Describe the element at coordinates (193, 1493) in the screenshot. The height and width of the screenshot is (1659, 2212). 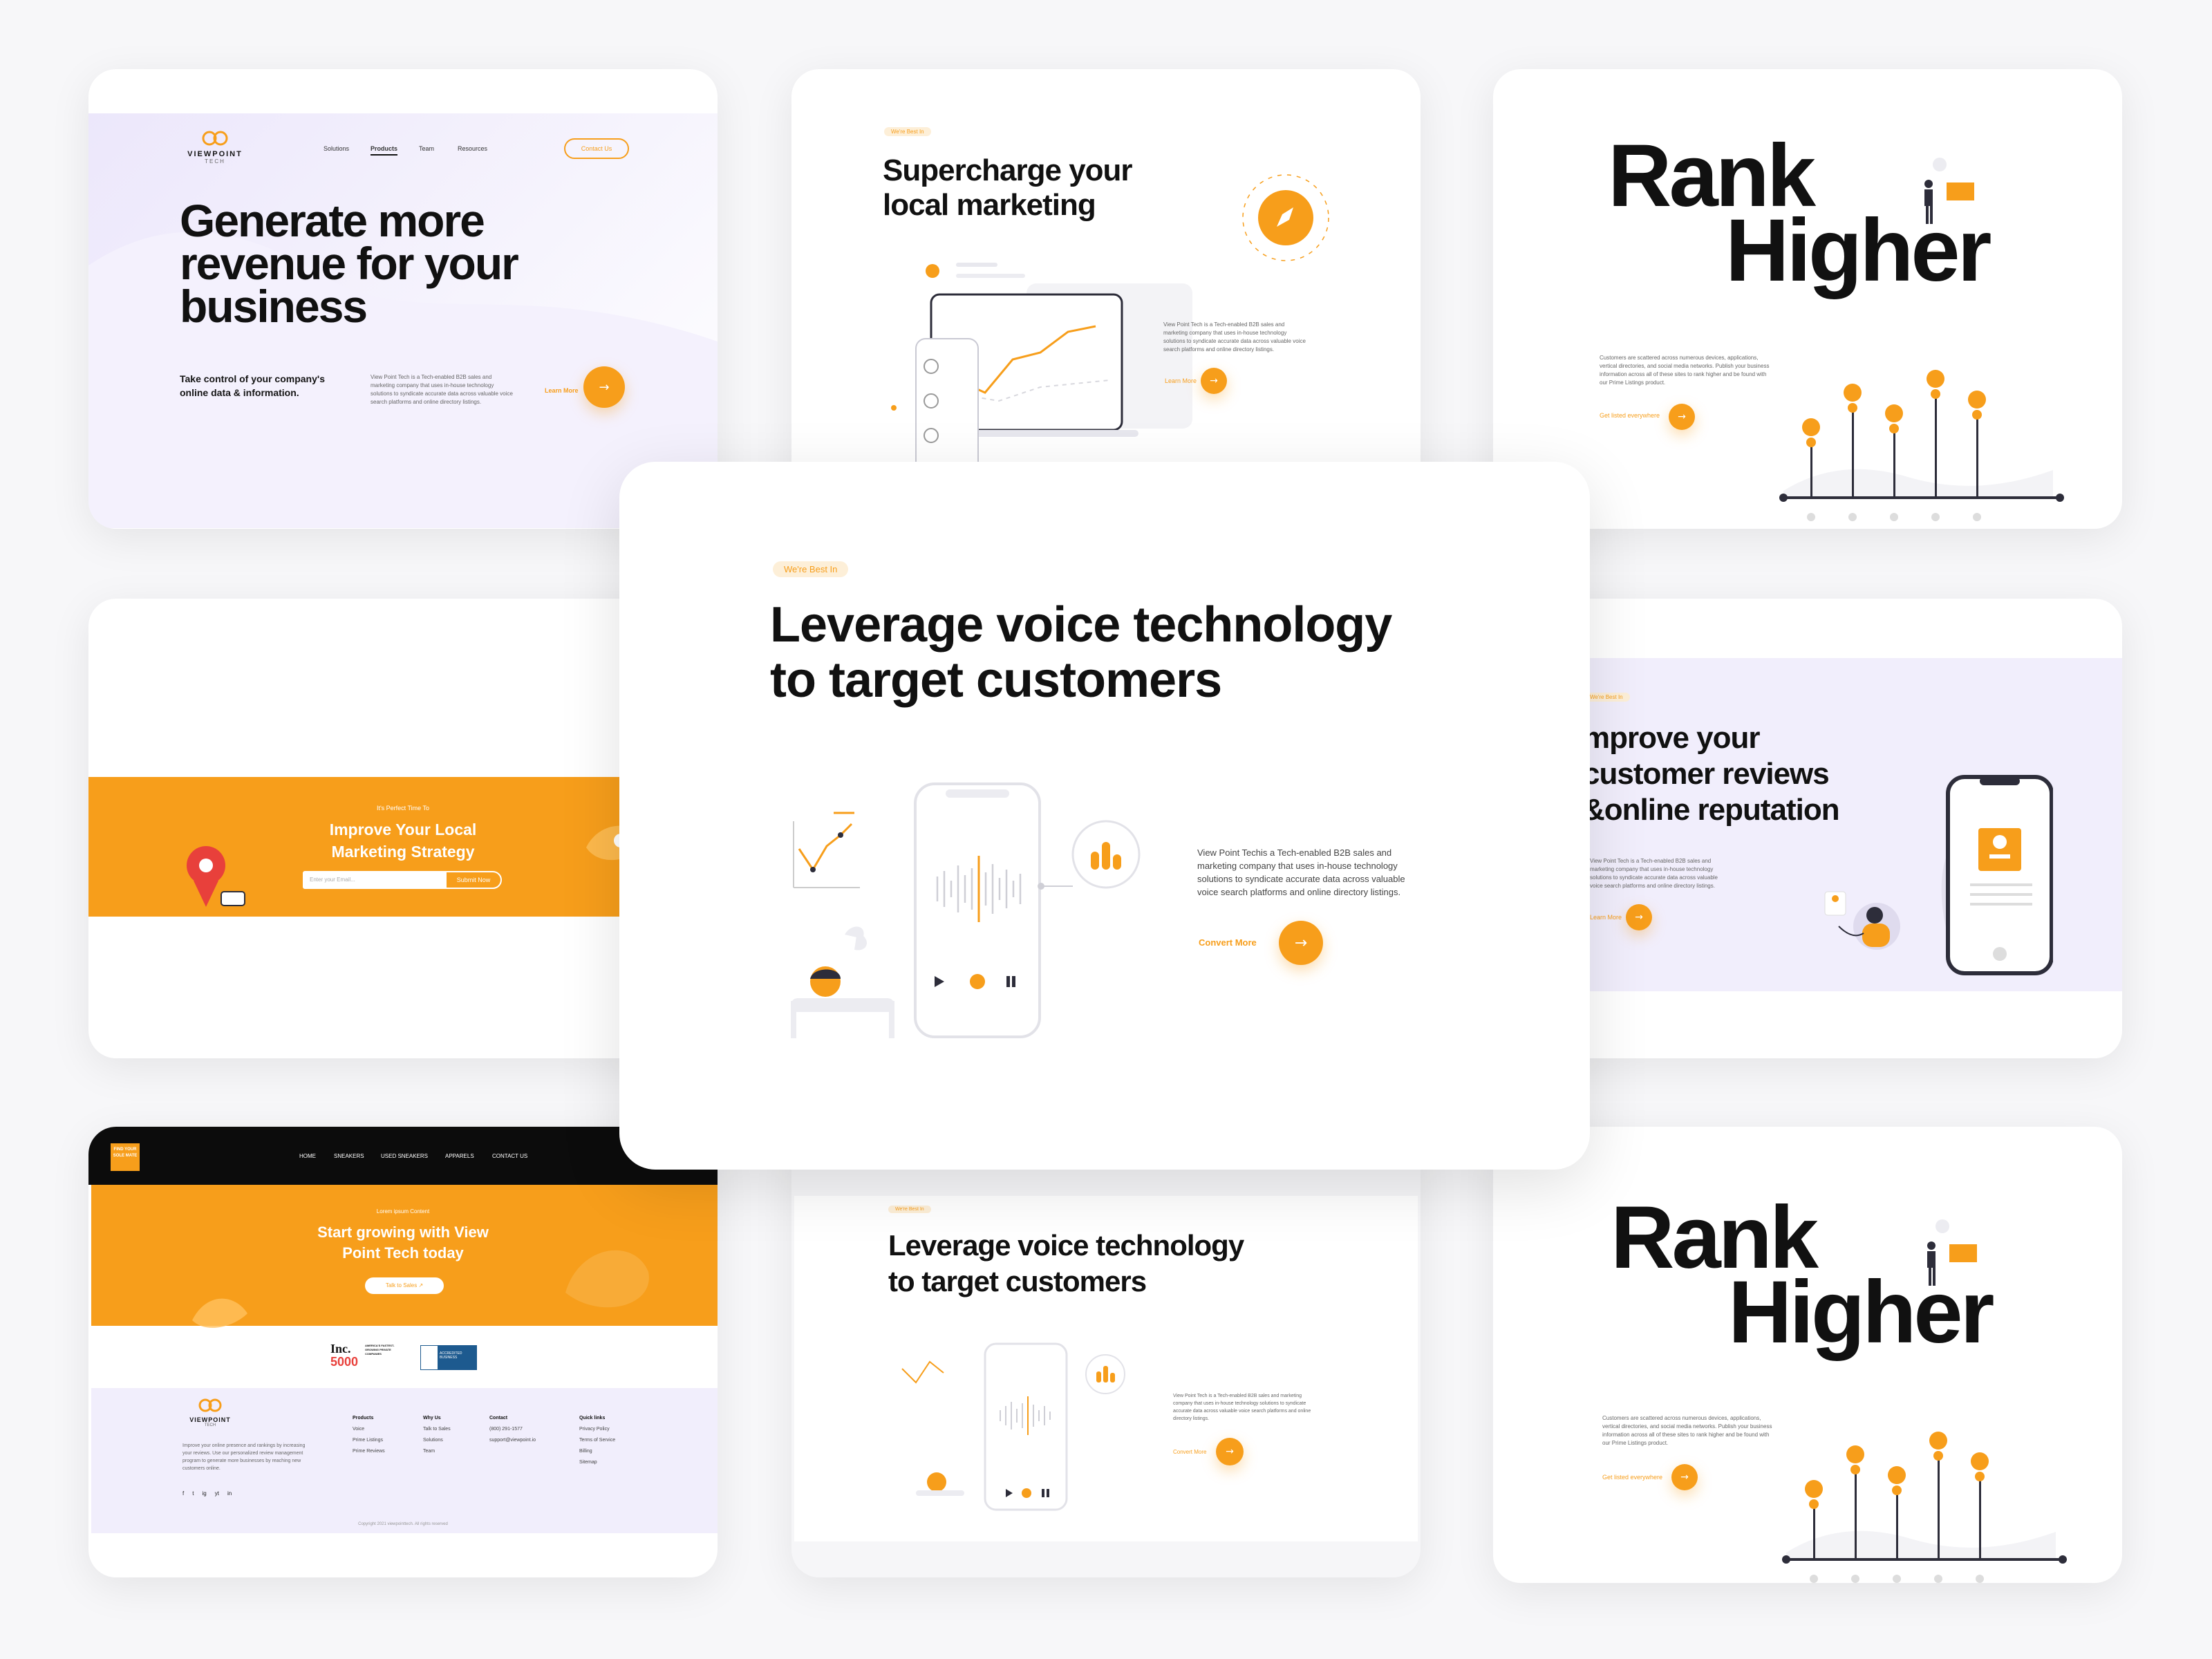
I see `twitter-icon: t` at that location.